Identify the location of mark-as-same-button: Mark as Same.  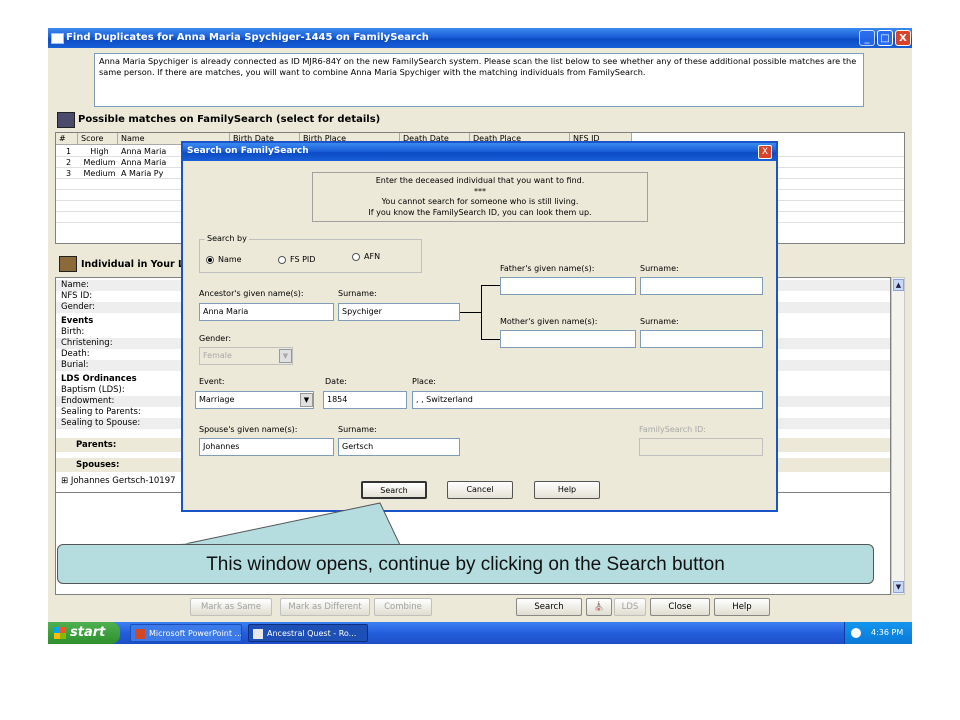
(231, 607).